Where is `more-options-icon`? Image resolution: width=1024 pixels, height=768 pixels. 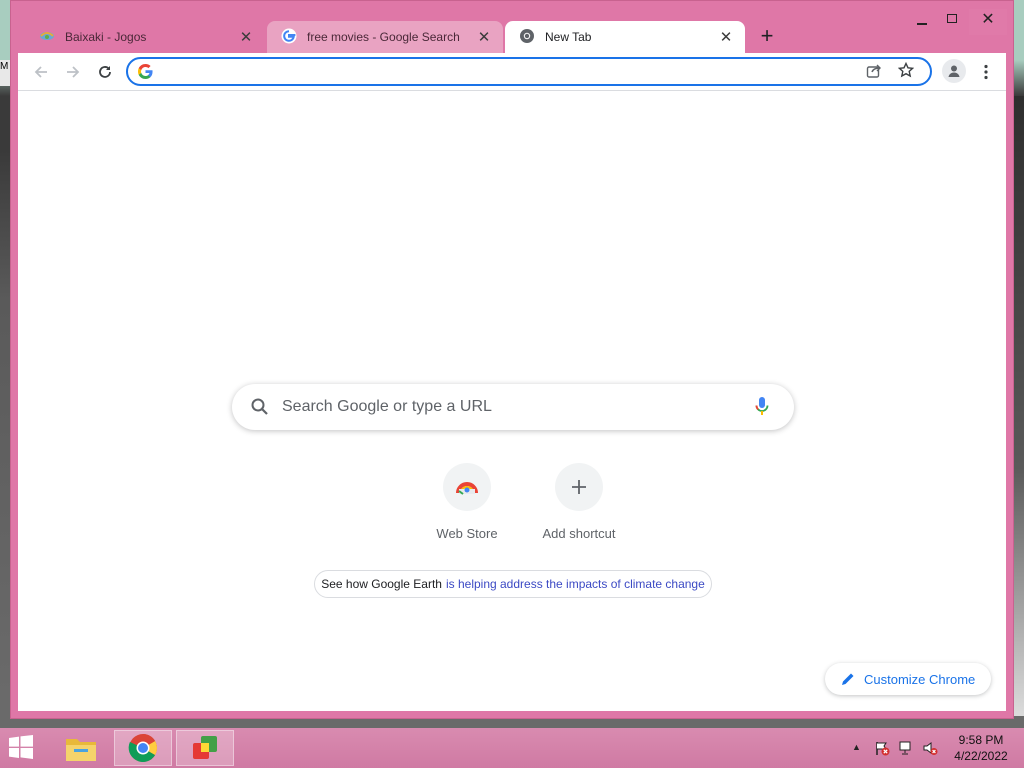
more-options-icon is located at coordinates (986, 72).